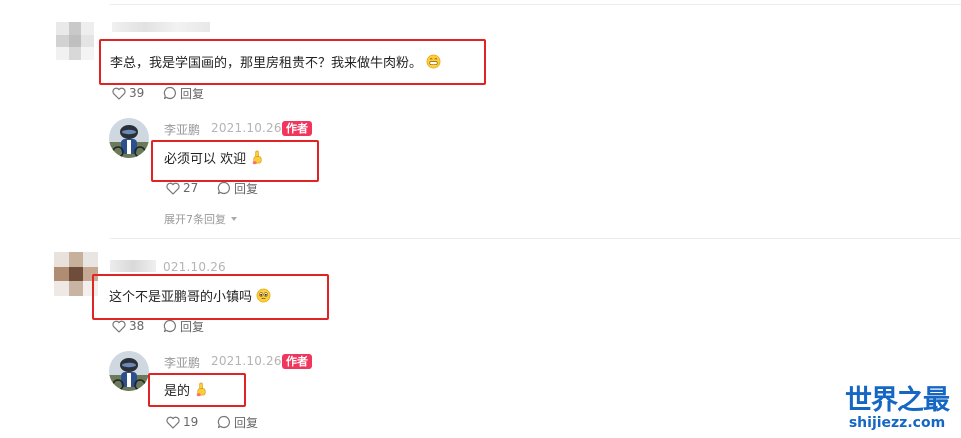 The image size is (961, 438). Describe the element at coordinates (128, 326) in the screenshot. I see `like-button: 38` at that location.